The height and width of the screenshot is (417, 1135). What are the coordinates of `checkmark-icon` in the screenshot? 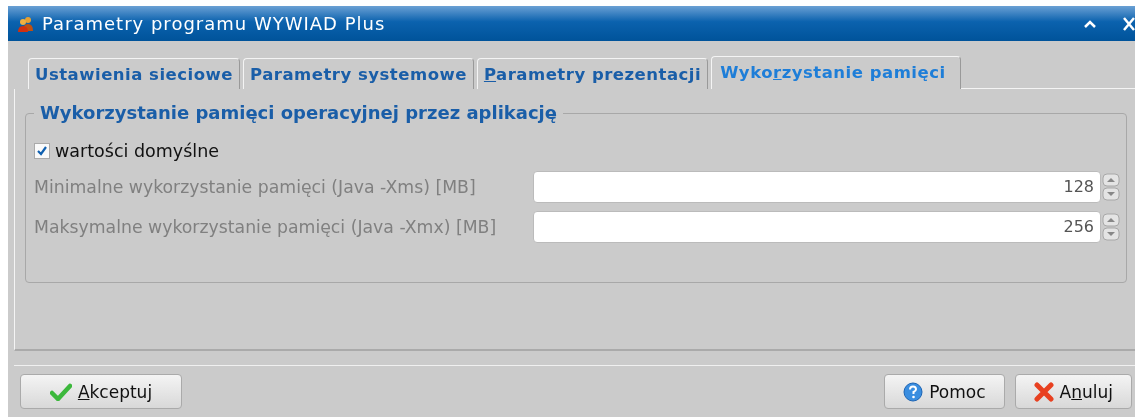 It's located at (60, 391).